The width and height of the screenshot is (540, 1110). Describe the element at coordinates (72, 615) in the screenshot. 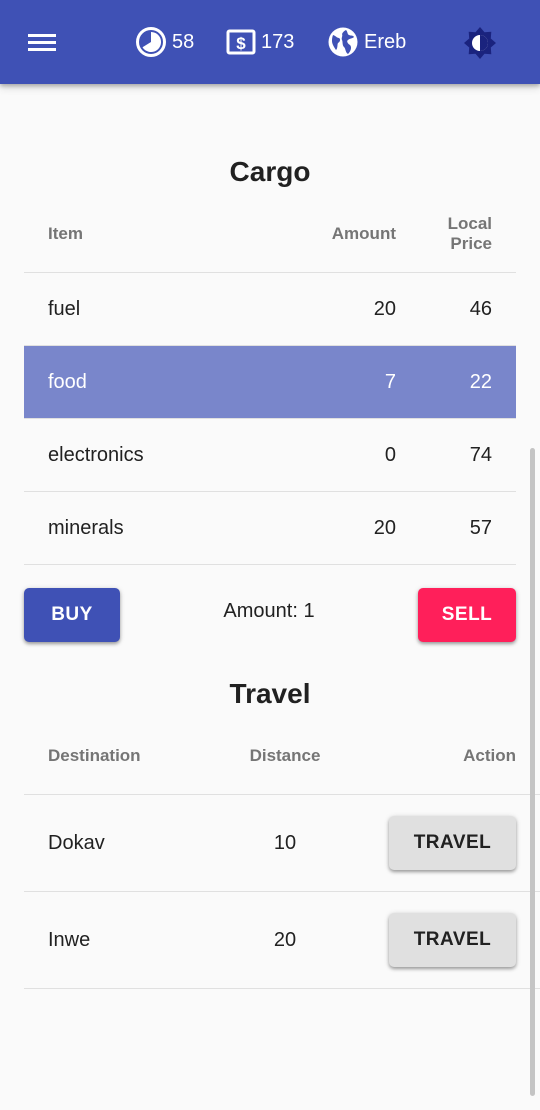

I see `buy-button: BUY` at that location.